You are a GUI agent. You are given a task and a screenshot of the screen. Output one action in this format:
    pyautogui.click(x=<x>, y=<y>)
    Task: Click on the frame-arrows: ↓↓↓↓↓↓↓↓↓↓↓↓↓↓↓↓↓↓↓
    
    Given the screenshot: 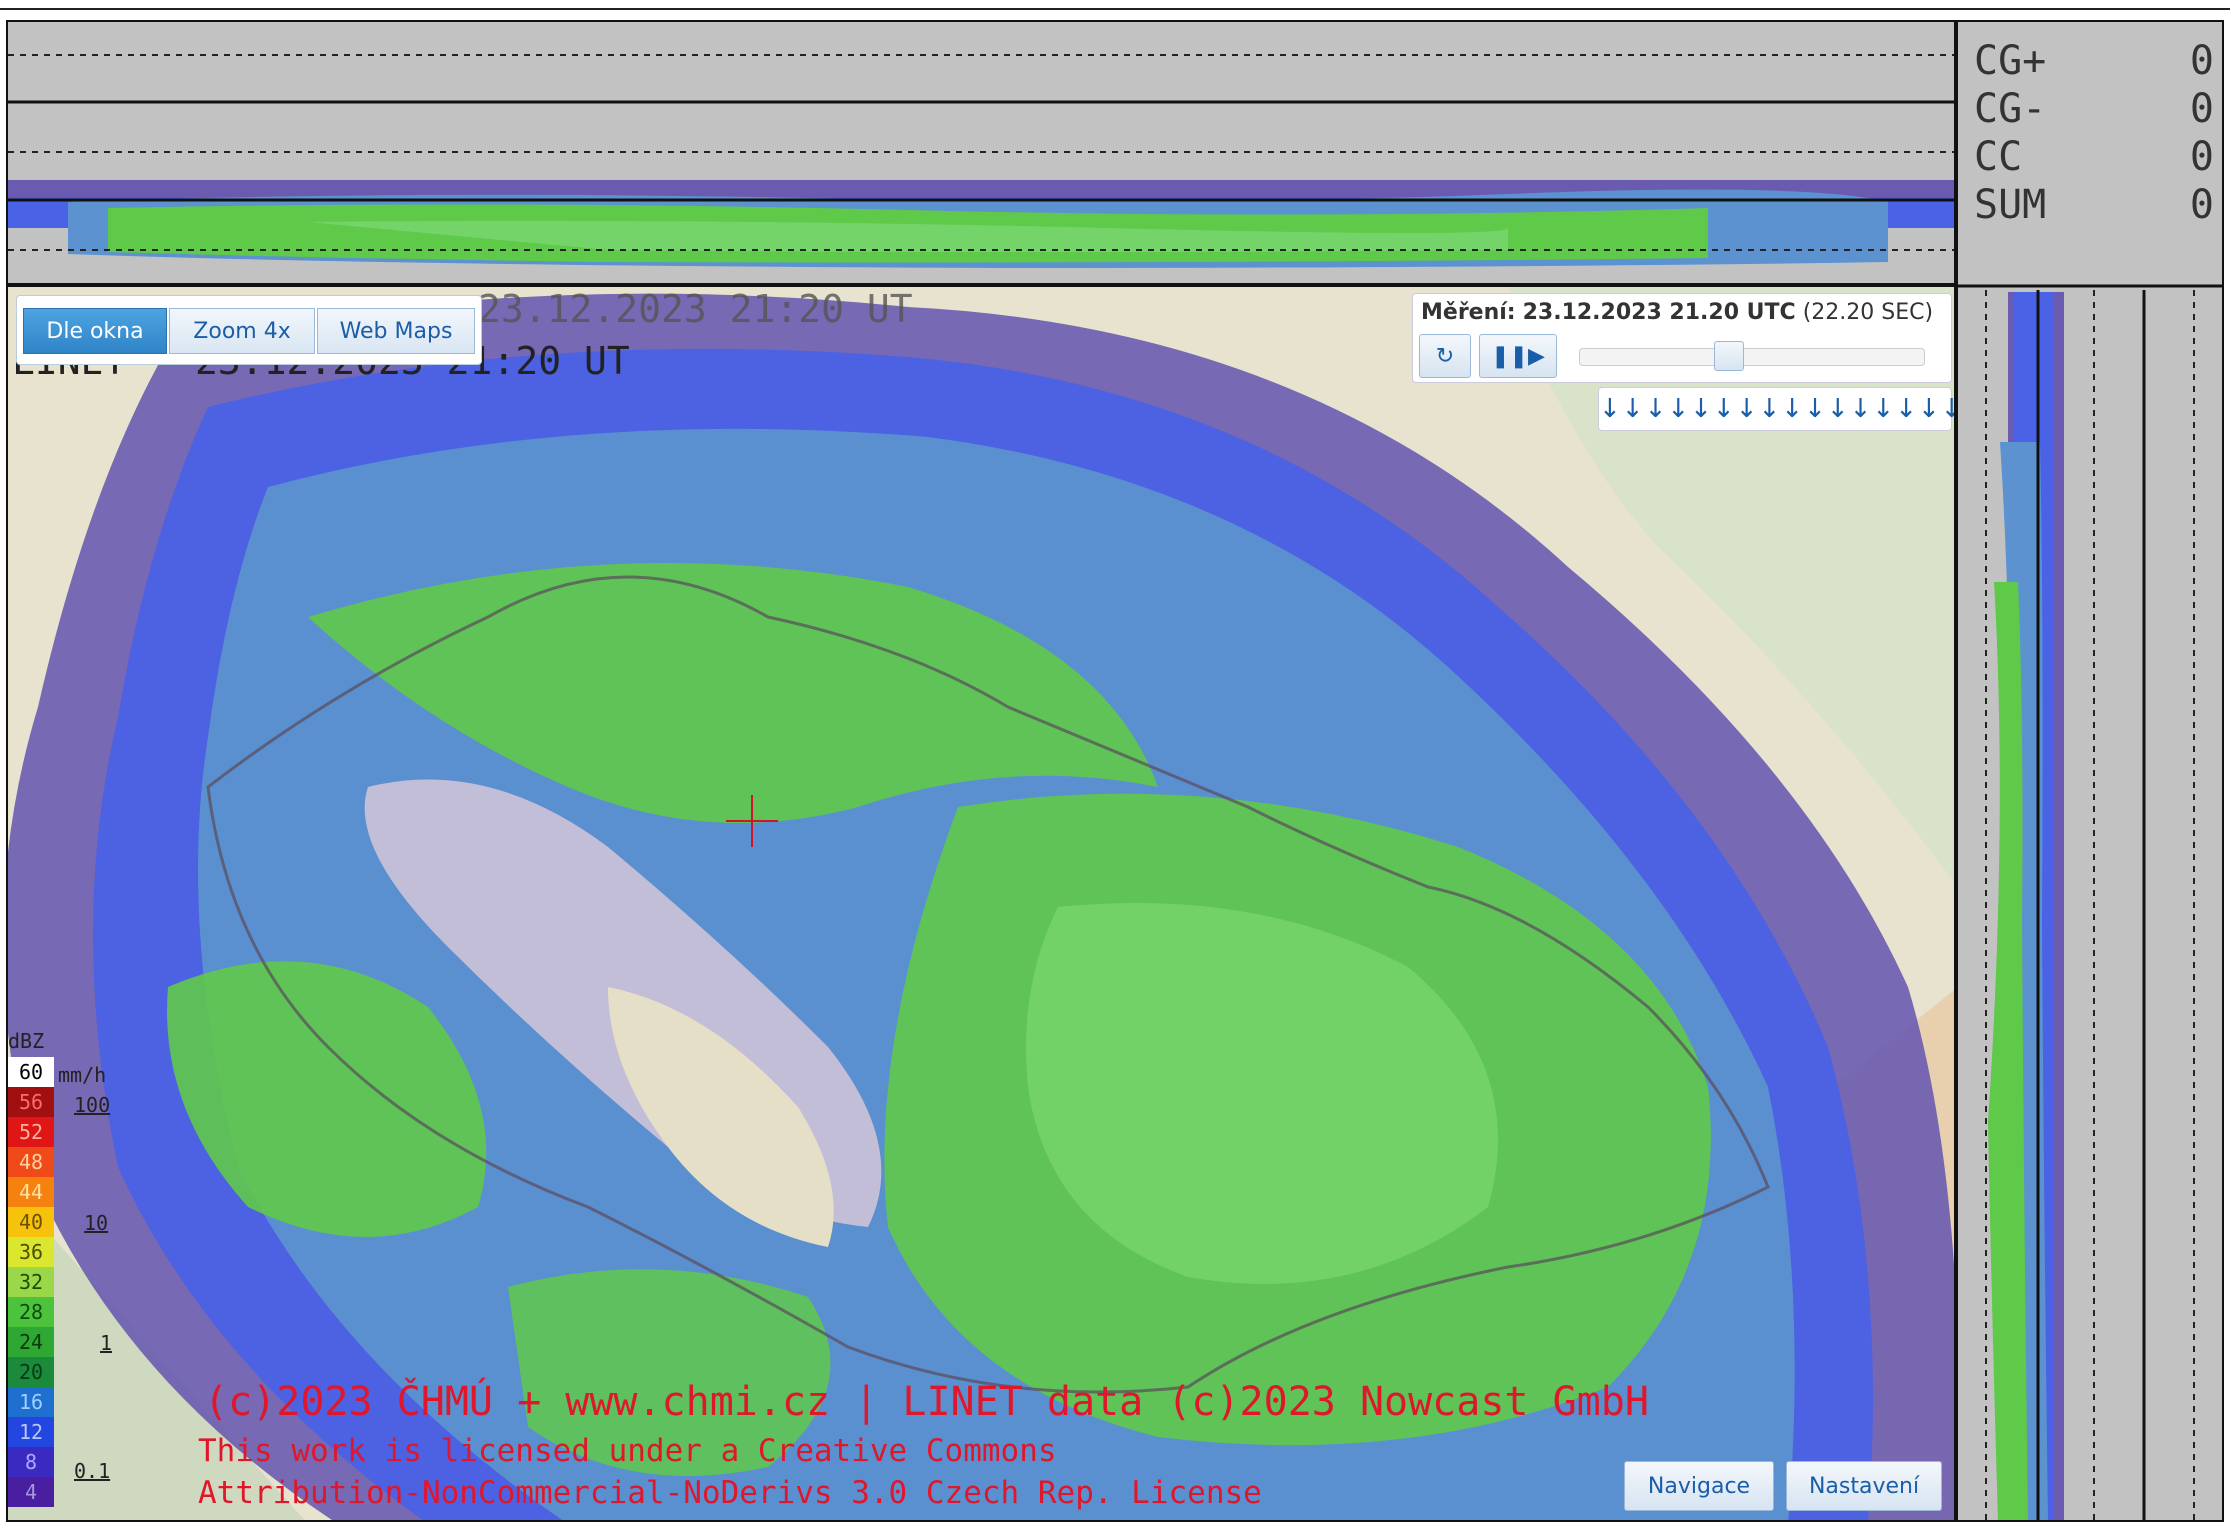 What is the action you would take?
    pyautogui.click(x=1776, y=409)
    